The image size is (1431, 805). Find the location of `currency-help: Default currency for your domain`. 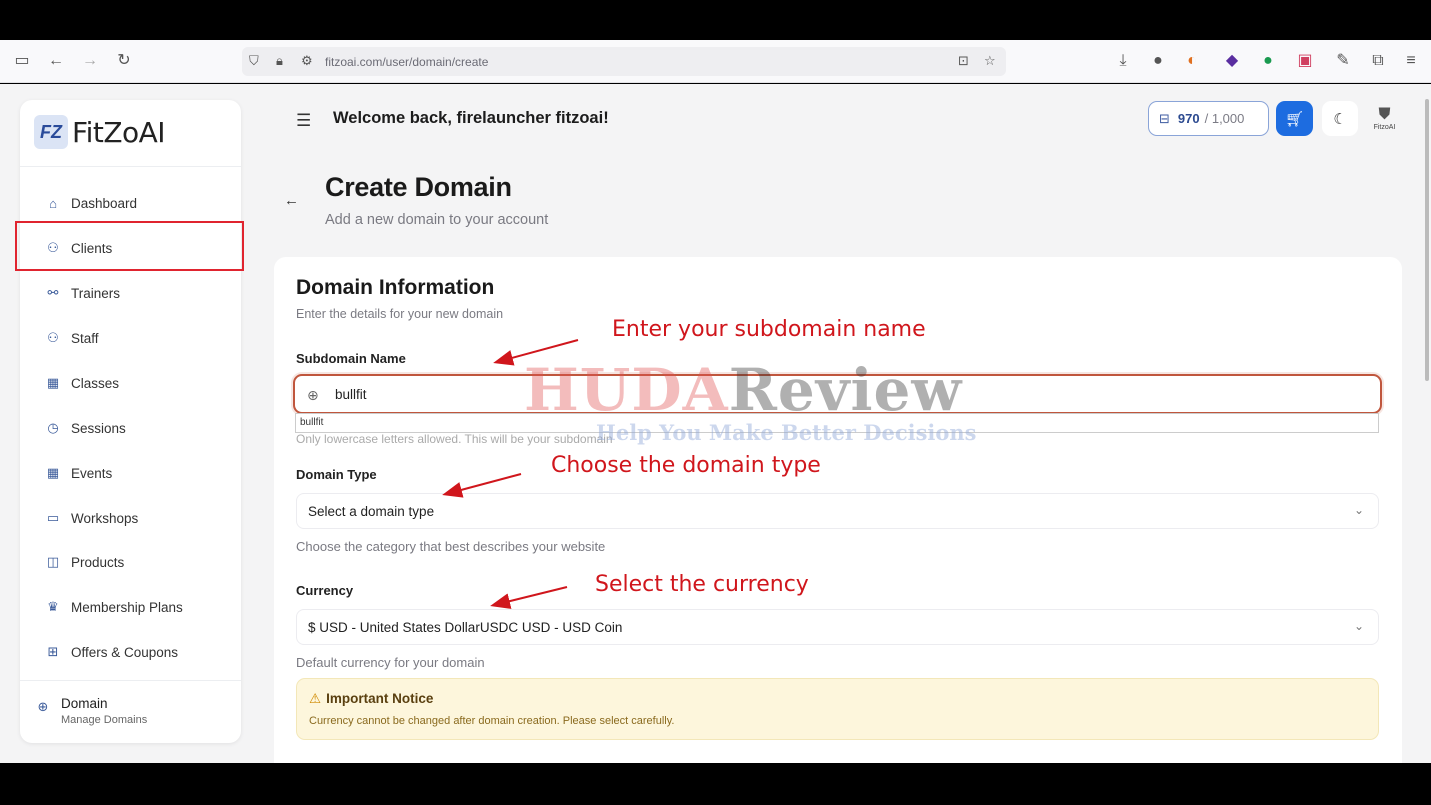

currency-help: Default currency for your domain is located at coordinates (390, 662).